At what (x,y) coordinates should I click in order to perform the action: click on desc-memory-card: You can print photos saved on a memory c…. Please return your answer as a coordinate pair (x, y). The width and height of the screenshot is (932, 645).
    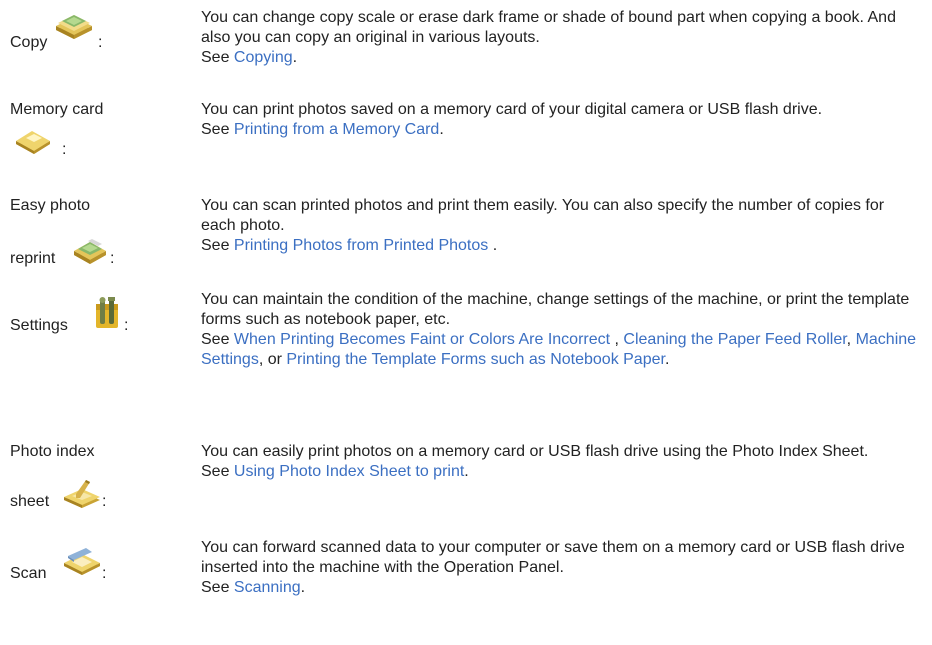
    Looking at the image, I should click on (561, 120).